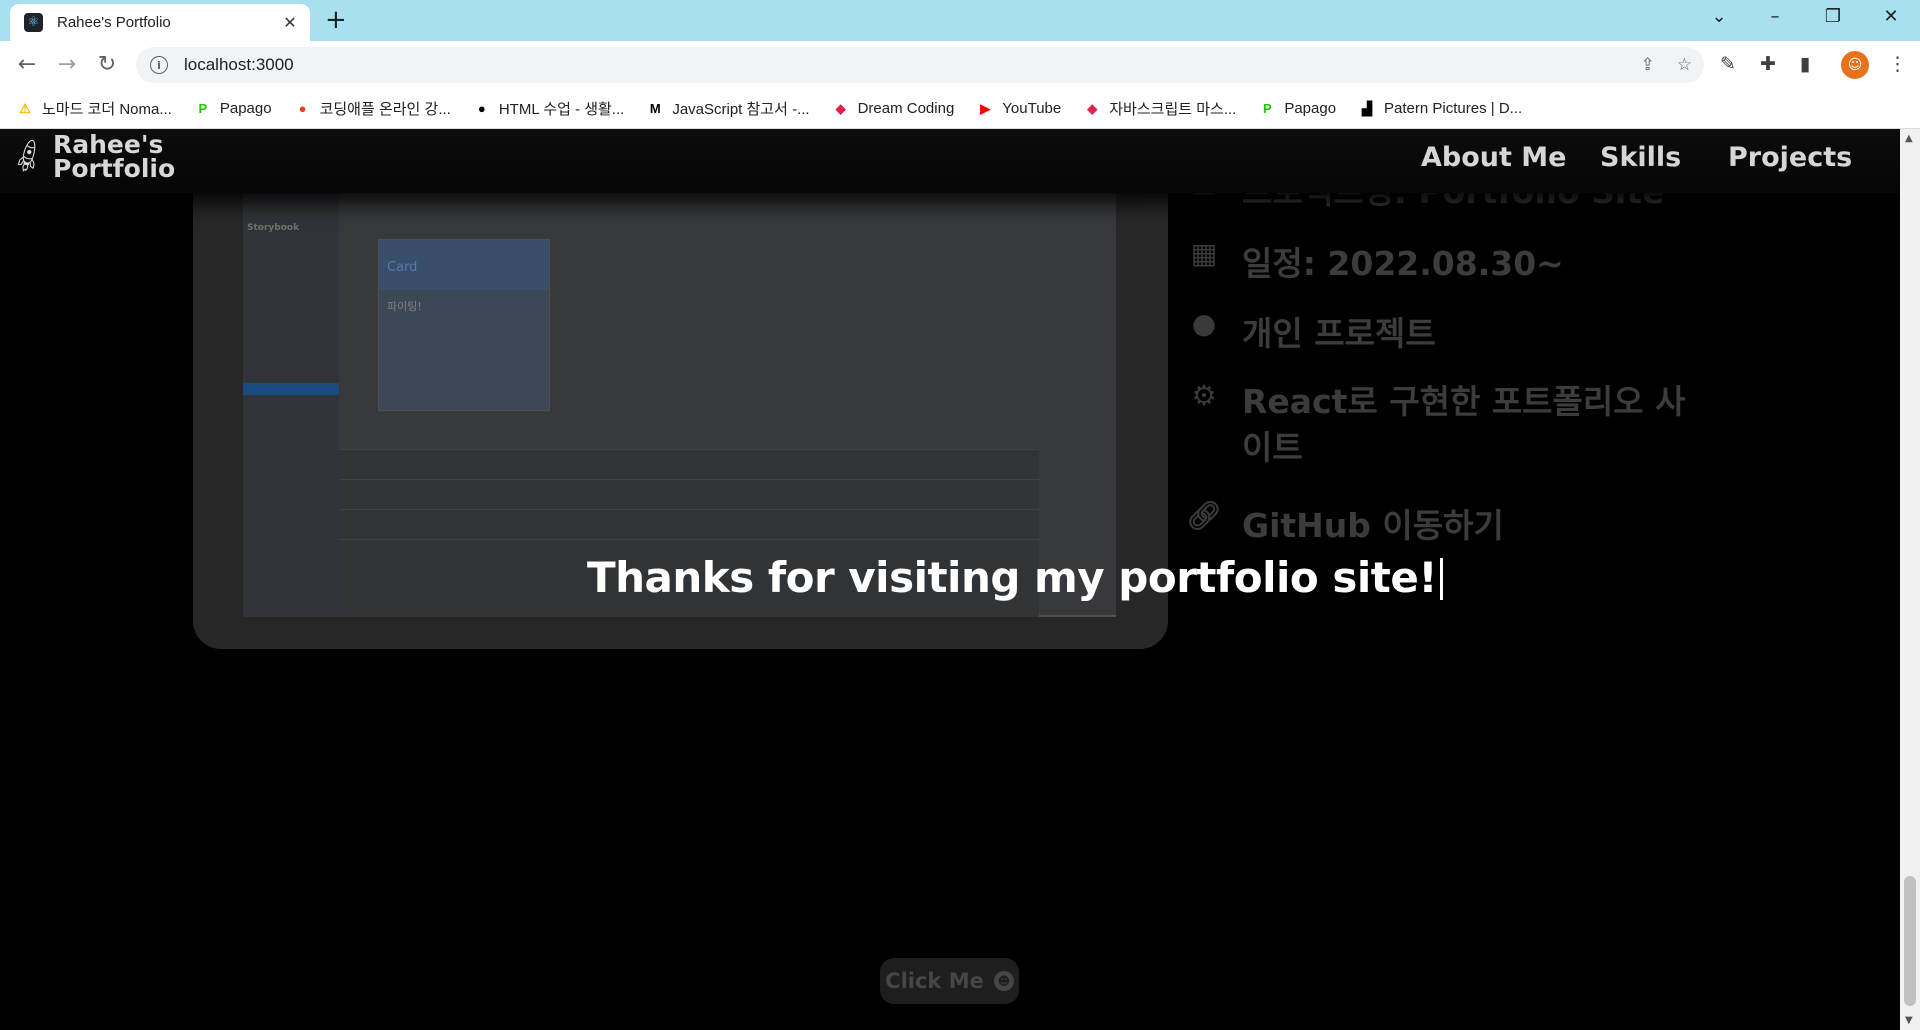 The image size is (1920, 1030). Describe the element at coordinates (1909, 1020) in the screenshot. I see `scroll-down-icon: ▼` at that location.